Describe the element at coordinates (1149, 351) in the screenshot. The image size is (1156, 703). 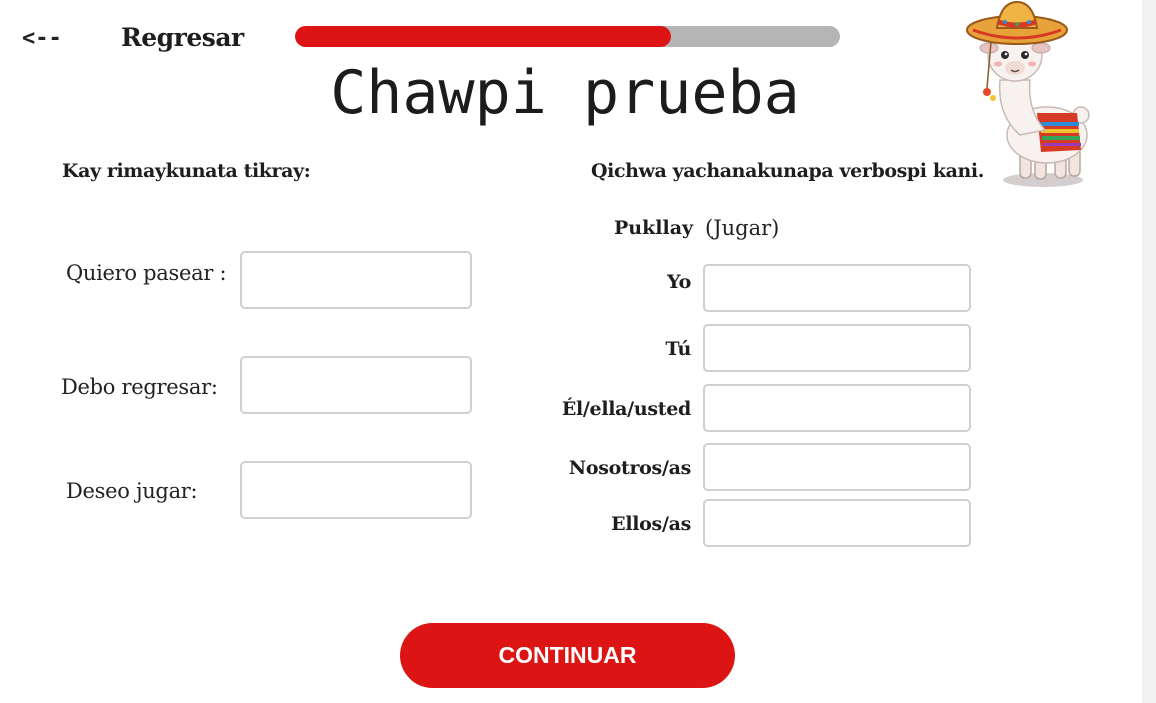
I see `scrollbar-track` at that location.